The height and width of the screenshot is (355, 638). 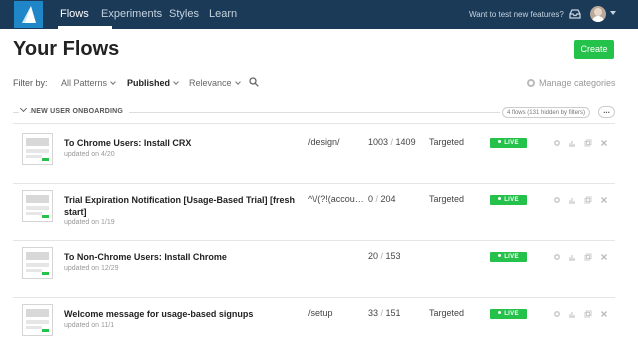 I want to click on flow-updated: updated on 11/1, so click(x=89, y=325).